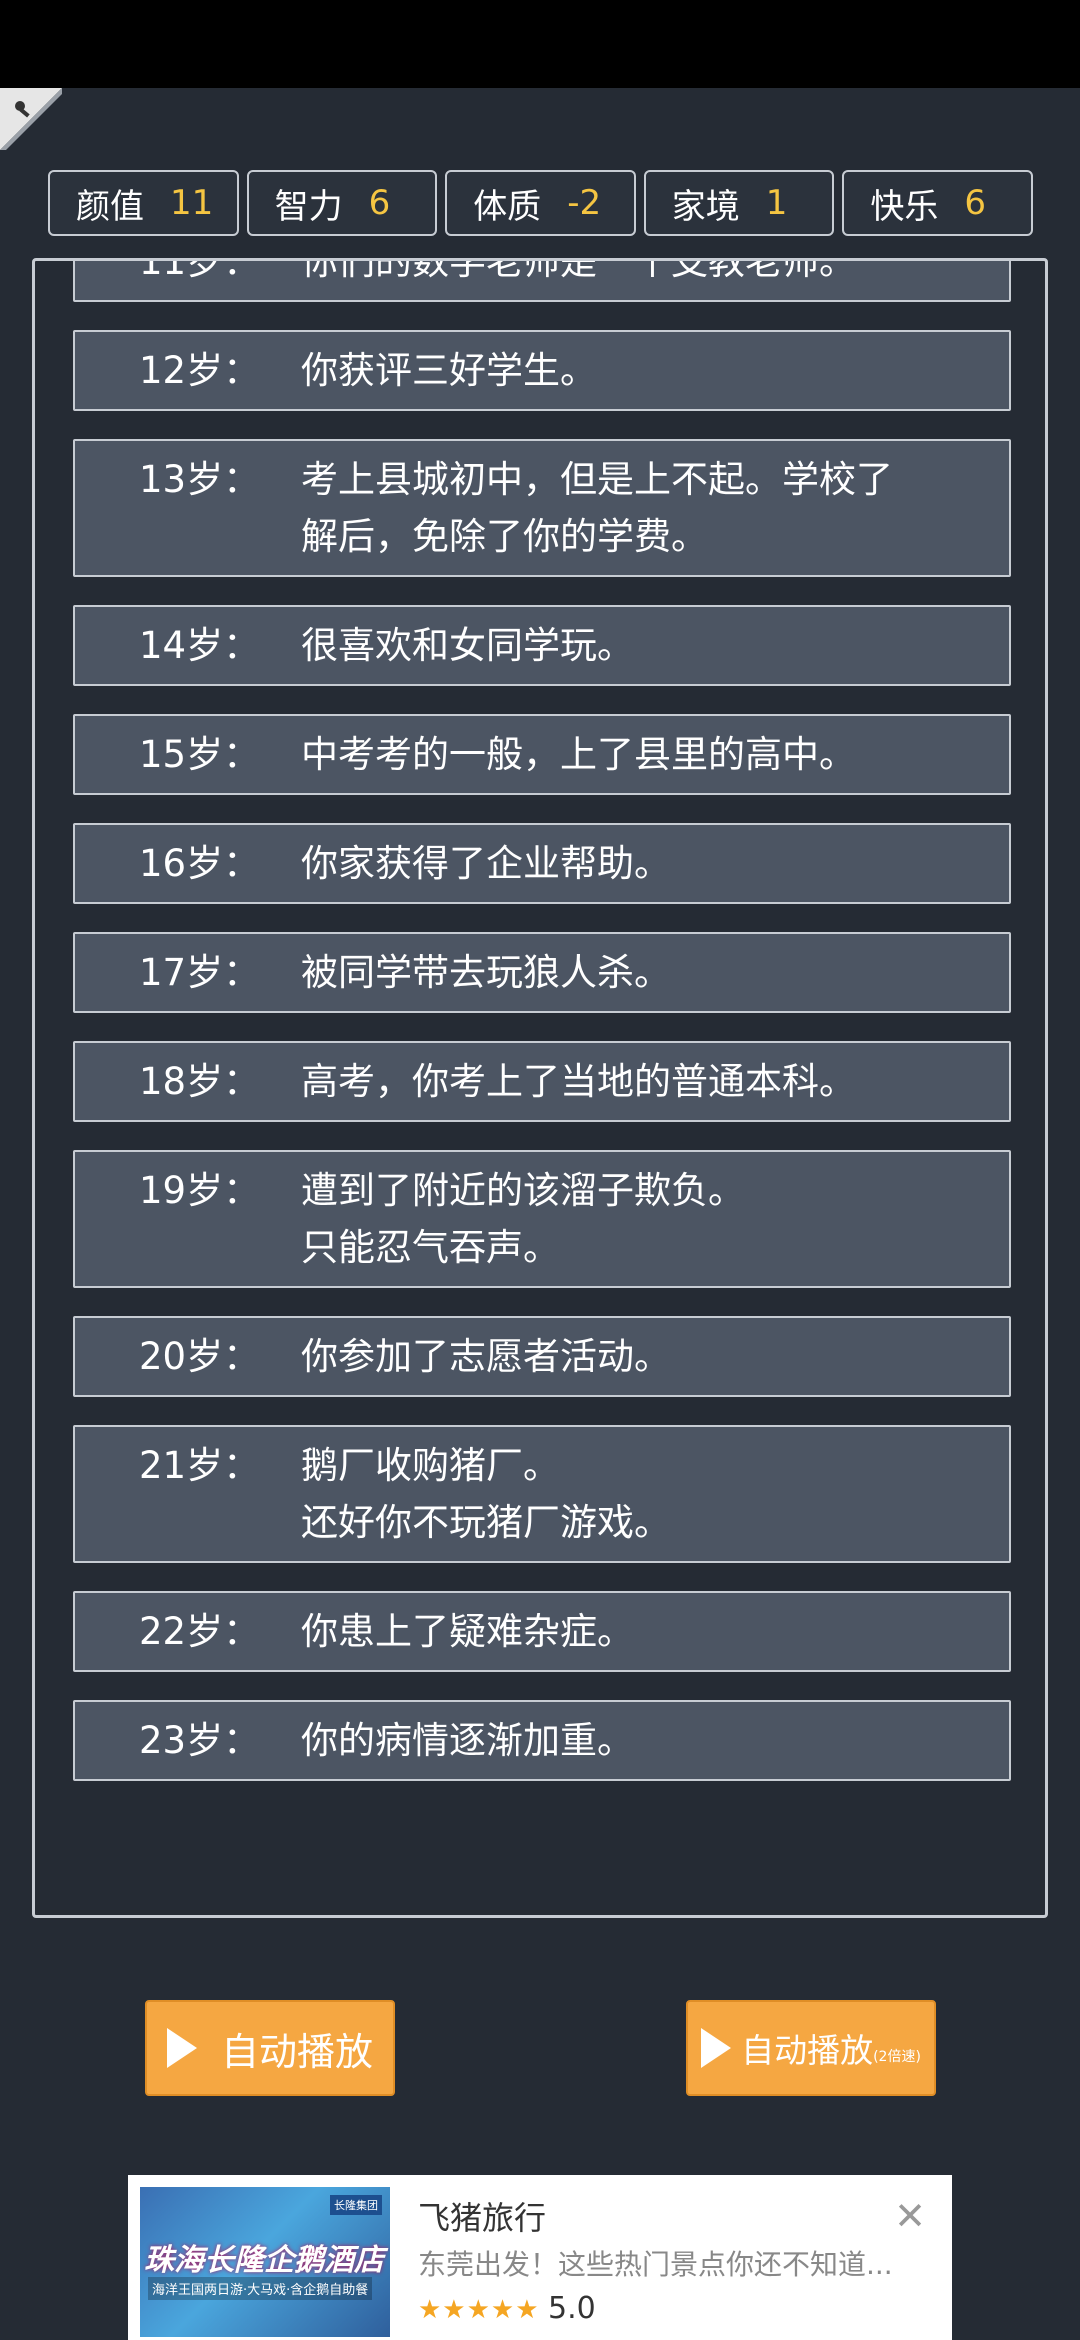 This screenshot has height=2340, width=1080. I want to click on log-entry: 22岁： 你患上了疑难杂症。, so click(542, 1631).